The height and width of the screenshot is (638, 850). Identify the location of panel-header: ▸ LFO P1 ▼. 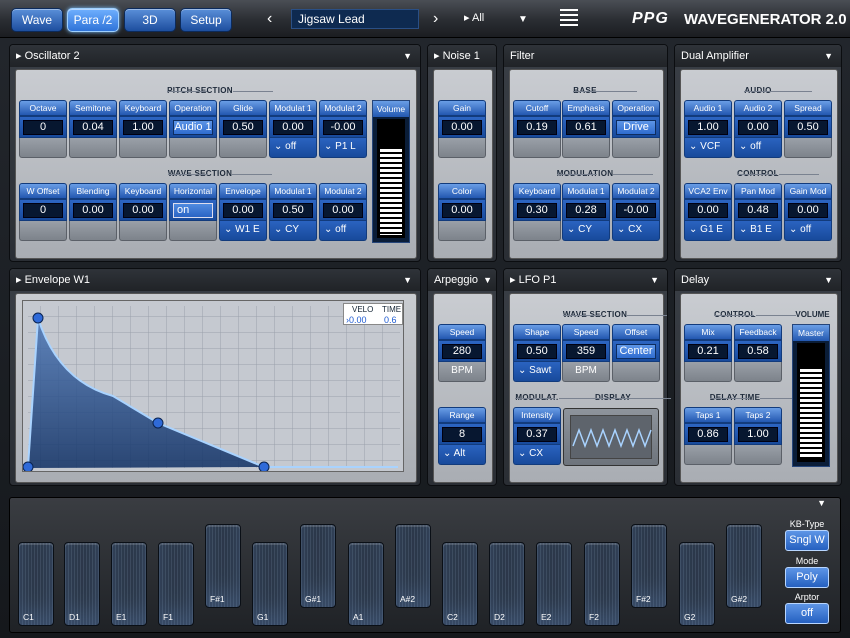
(585, 280).